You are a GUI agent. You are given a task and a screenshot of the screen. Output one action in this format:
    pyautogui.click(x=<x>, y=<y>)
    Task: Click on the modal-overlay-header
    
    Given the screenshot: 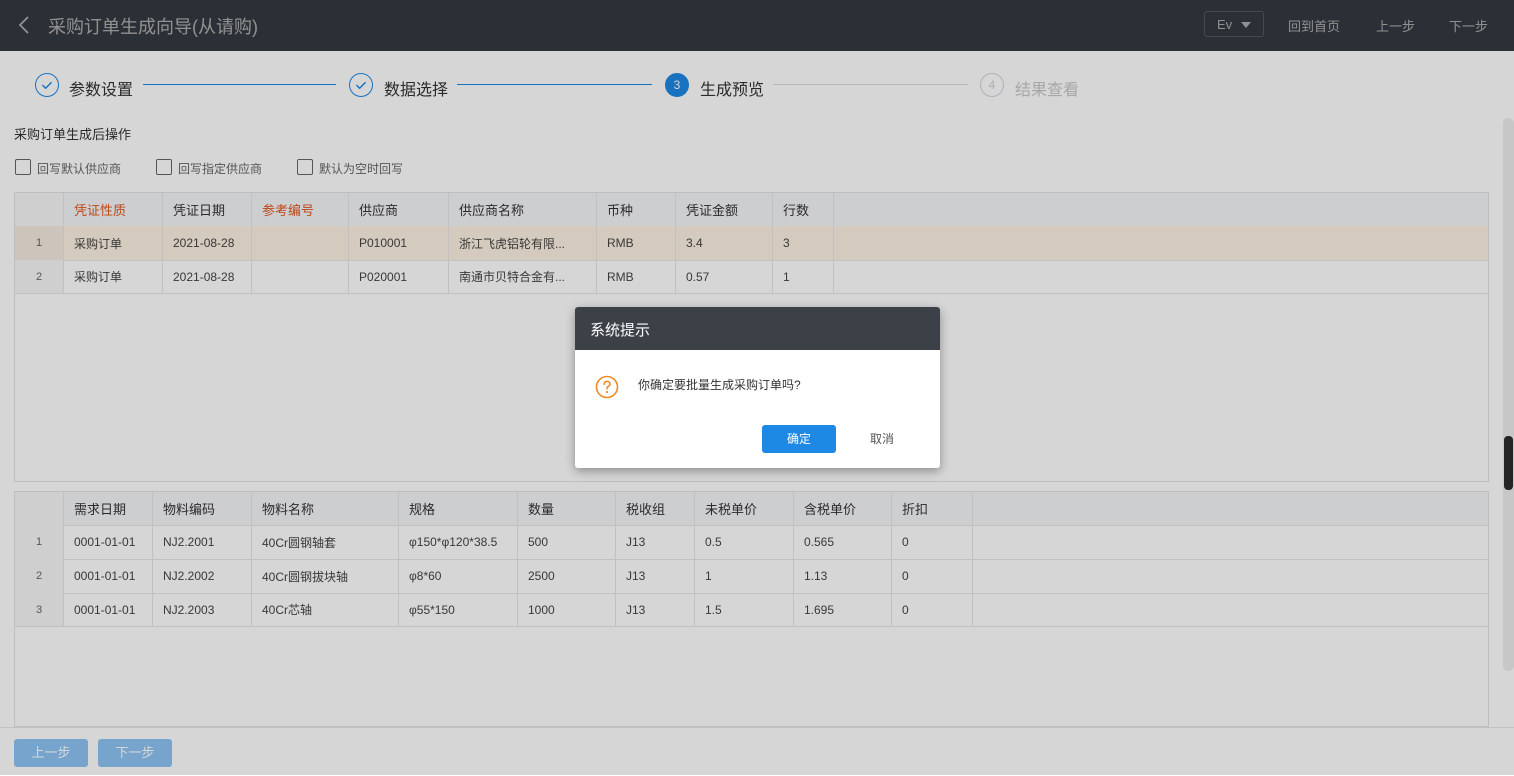 What is the action you would take?
    pyautogui.click(x=757, y=25)
    